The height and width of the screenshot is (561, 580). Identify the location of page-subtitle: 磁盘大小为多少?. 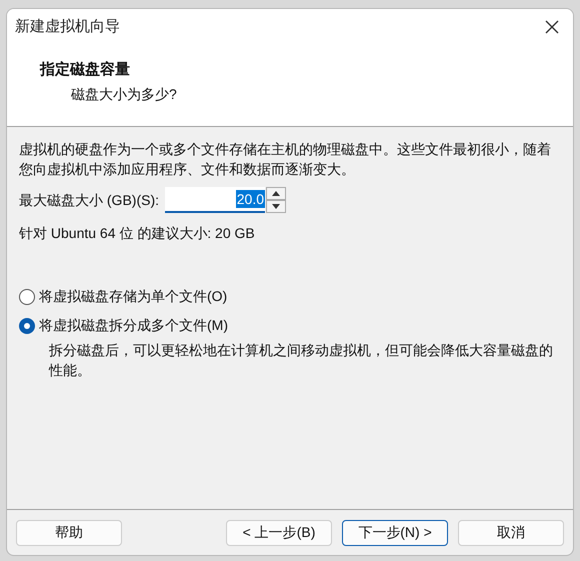
(124, 94).